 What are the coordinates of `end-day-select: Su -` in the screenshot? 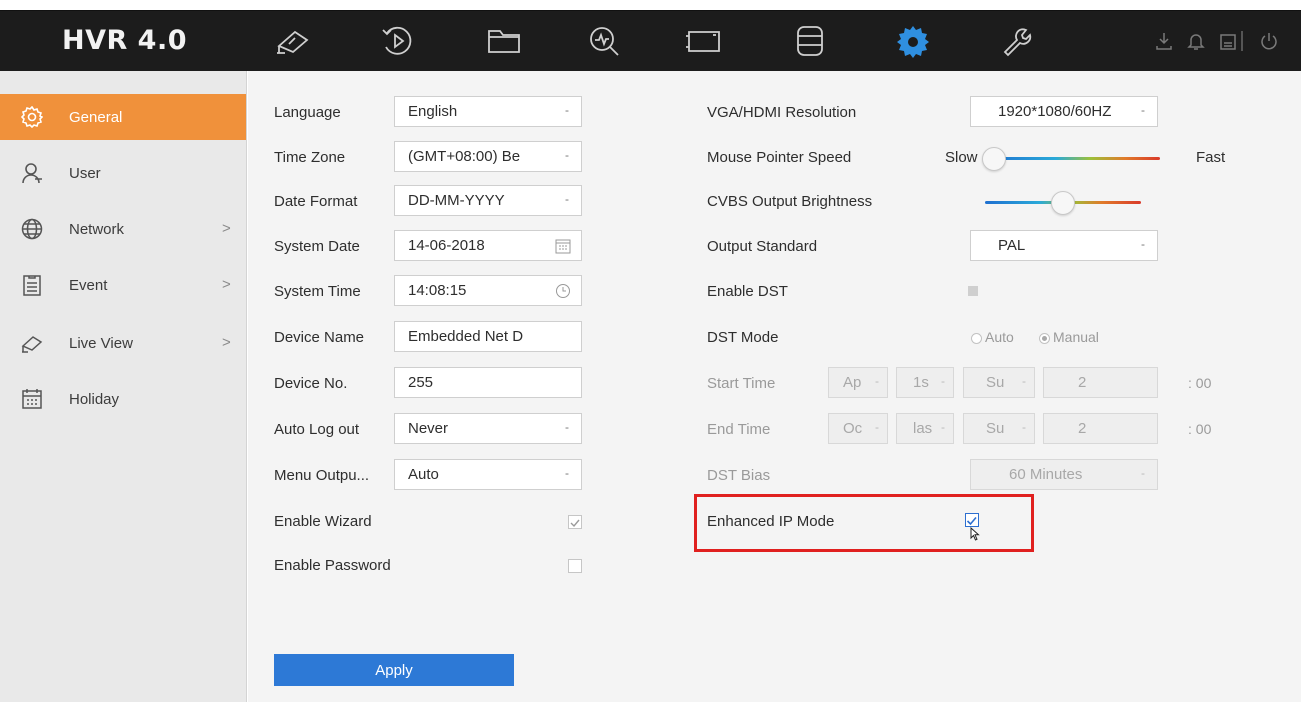 It's located at (999, 428).